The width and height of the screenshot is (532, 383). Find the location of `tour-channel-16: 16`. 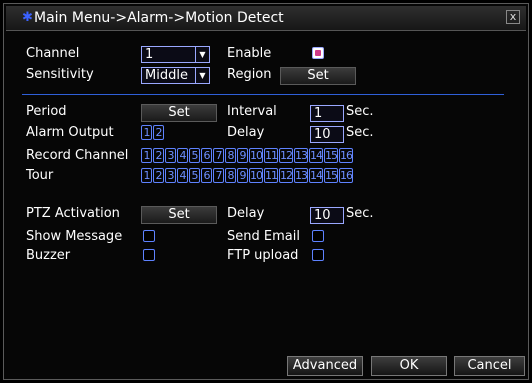

tour-channel-16: 16 is located at coordinates (346, 175).